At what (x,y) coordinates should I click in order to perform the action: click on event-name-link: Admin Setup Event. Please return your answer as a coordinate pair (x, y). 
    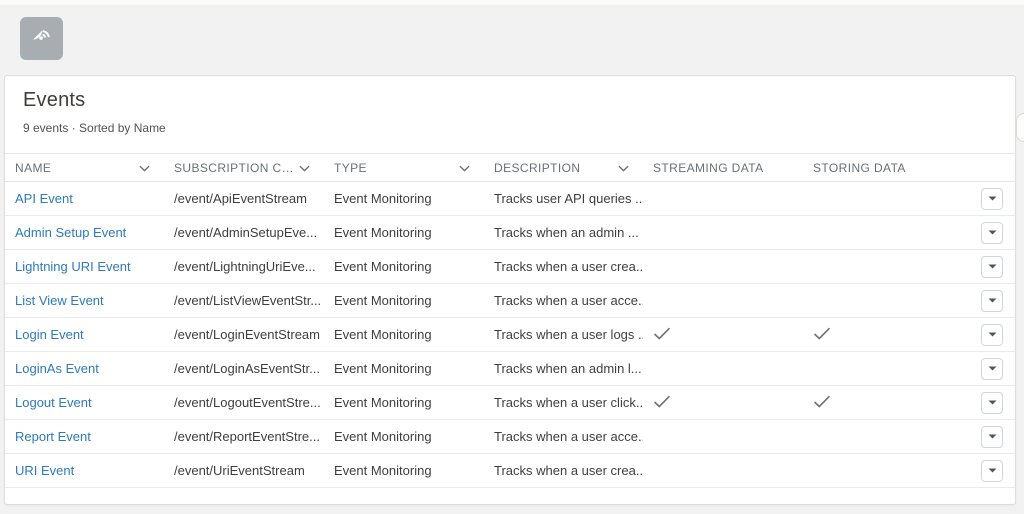
    Looking at the image, I should click on (70, 232).